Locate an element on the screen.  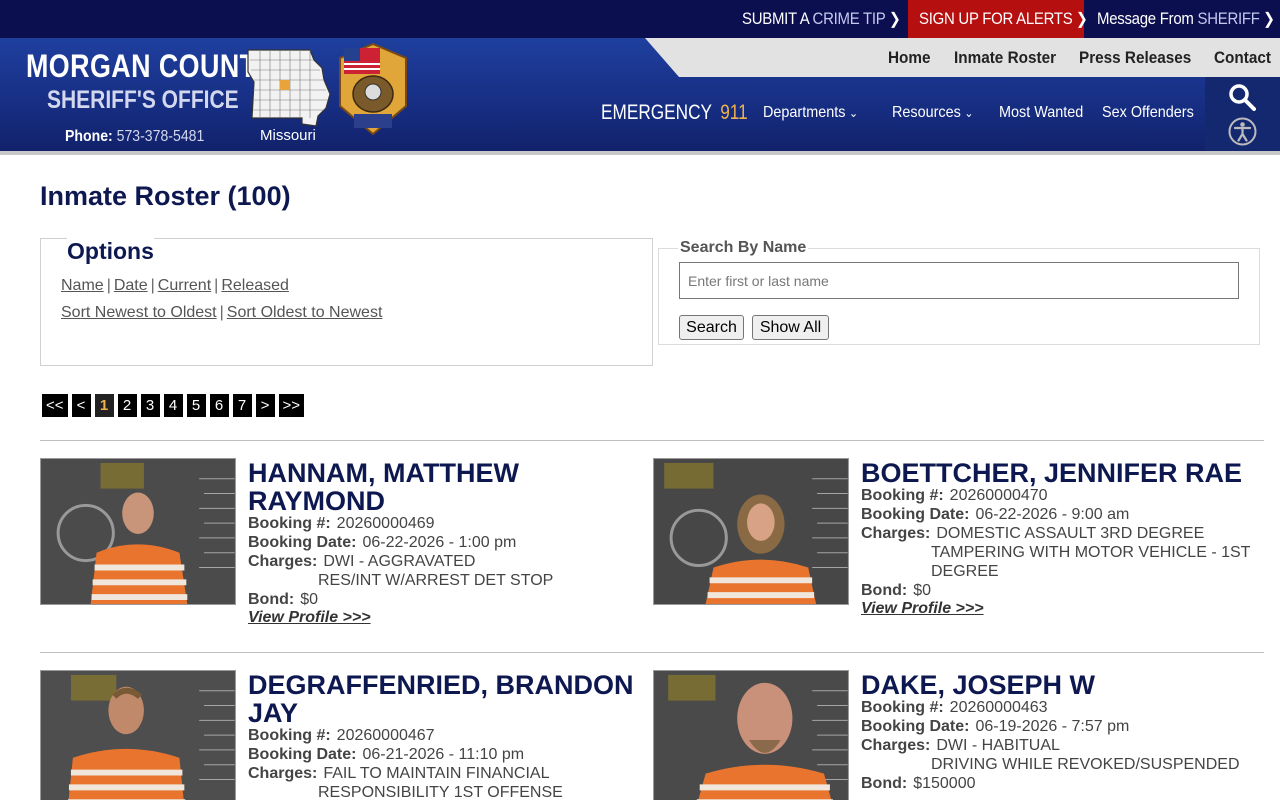
phone-label: Phone: is located at coordinates (89, 136).